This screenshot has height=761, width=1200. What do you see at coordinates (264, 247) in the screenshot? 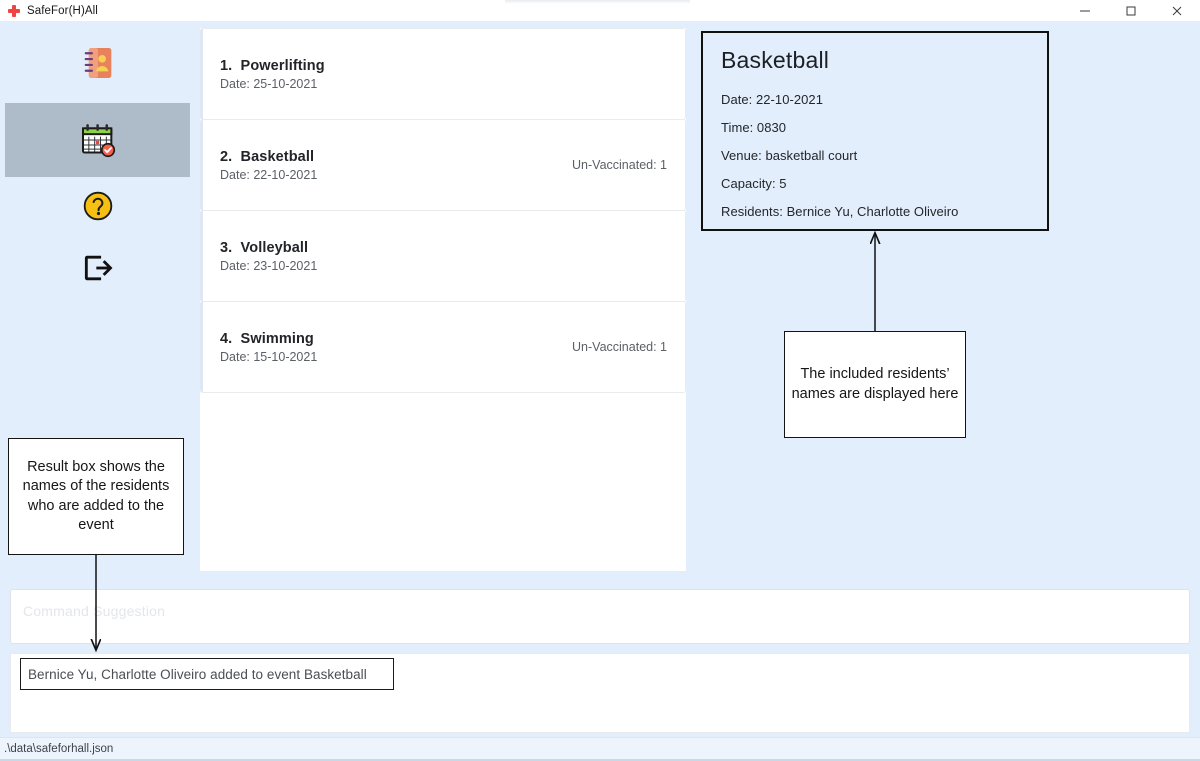
I see `event-title: 3. Volleyball` at bounding box center [264, 247].